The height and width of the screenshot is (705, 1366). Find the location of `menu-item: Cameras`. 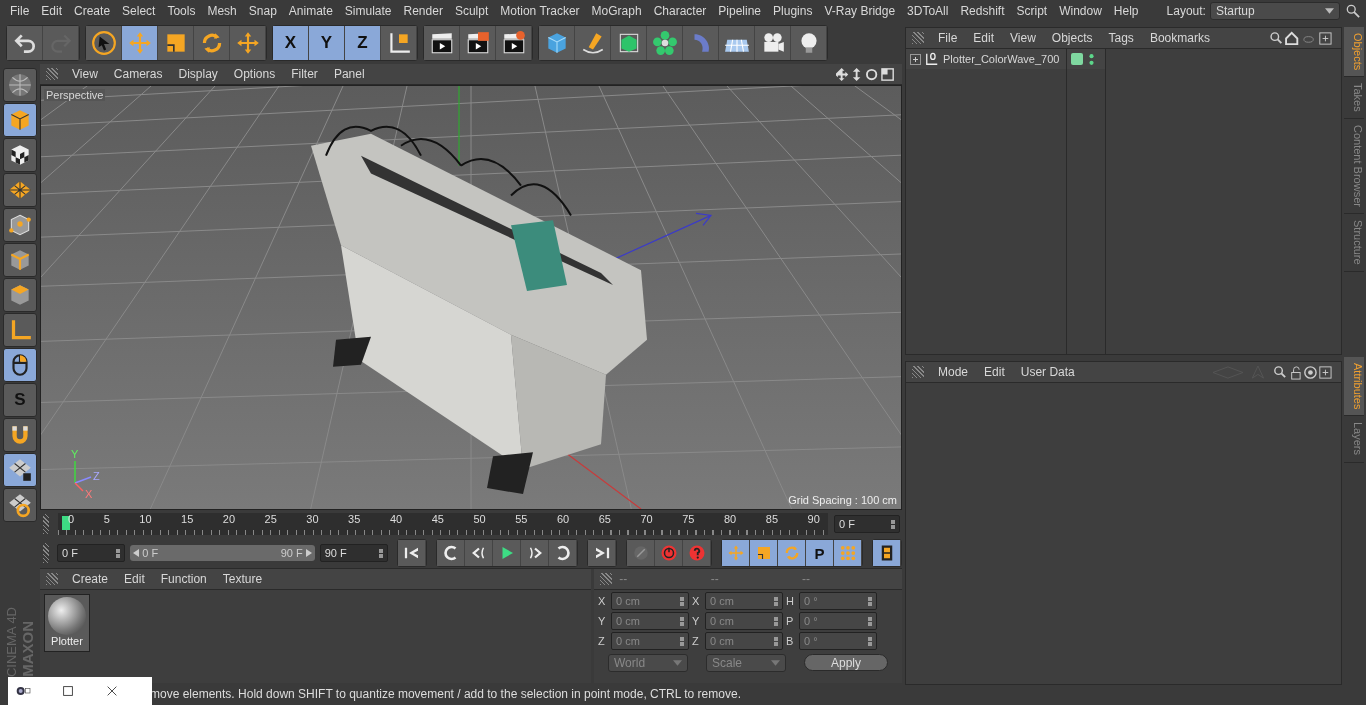

menu-item: Cameras is located at coordinates (138, 74).